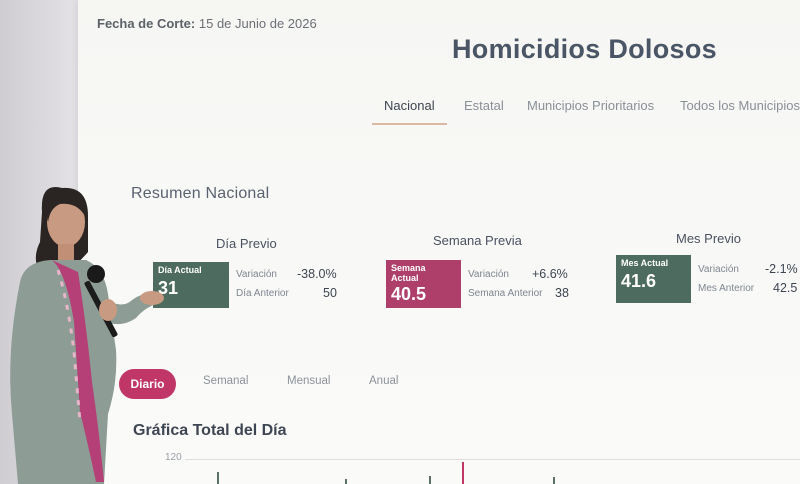 The image size is (800, 484). I want to click on presenter-image, so click(87, 335).